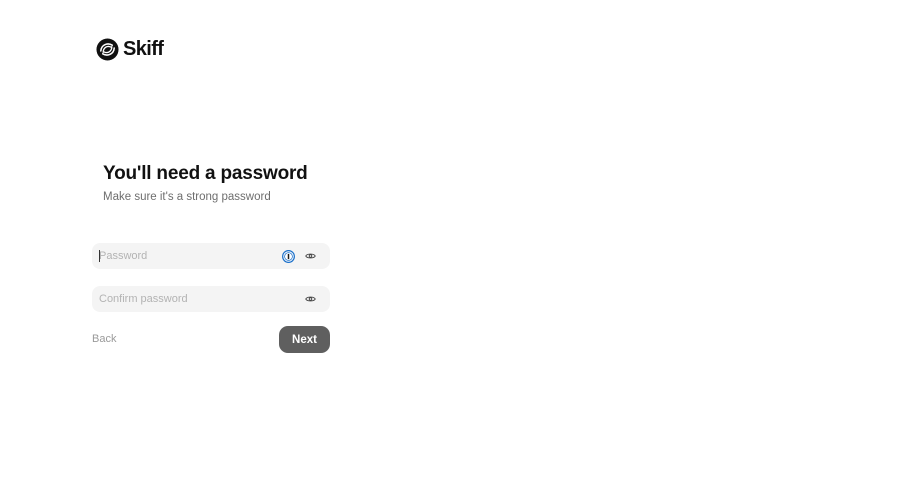 The height and width of the screenshot is (484, 900). Describe the element at coordinates (205, 173) in the screenshot. I see `page-title: You'll need a password` at that location.